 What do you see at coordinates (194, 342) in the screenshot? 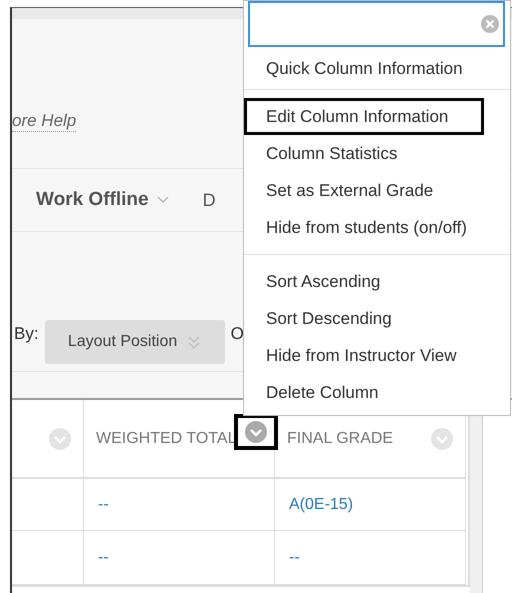
I see `double-chevron-icon` at bounding box center [194, 342].